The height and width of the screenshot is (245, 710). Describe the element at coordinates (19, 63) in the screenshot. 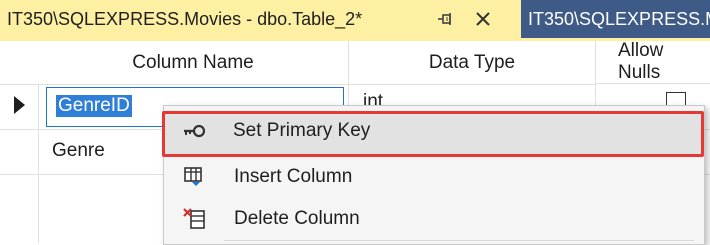

I see `row-selector-header` at that location.